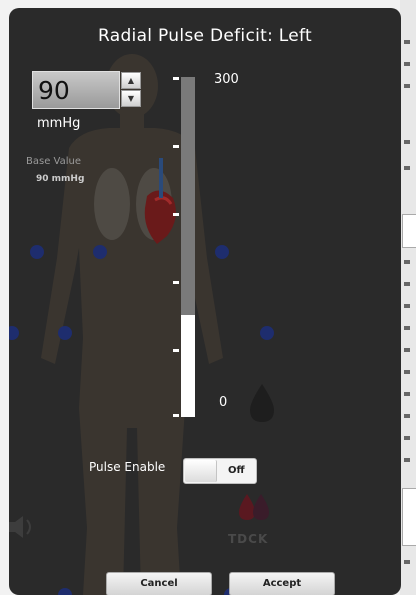 This screenshot has height=595, width=416. What do you see at coordinates (236, 470) in the screenshot?
I see `toggle-state-text: Off` at bounding box center [236, 470].